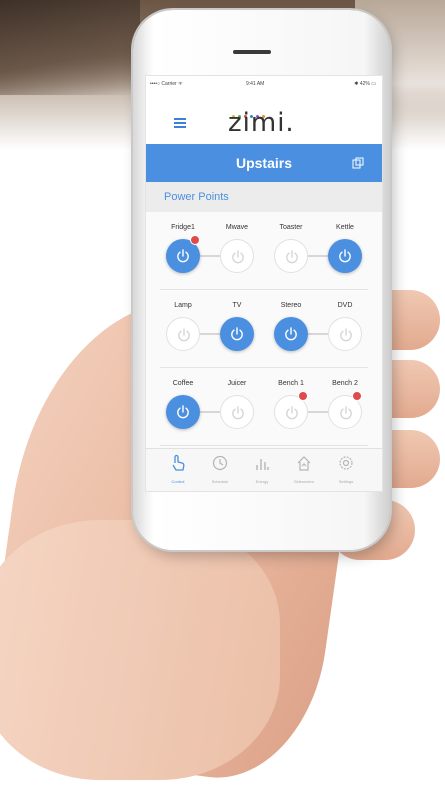 This screenshot has height=791, width=445. What do you see at coordinates (264, 251) in the screenshot?
I see `power-row: Fridge1 Mwave Toaster Kettle` at bounding box center [264, 251].